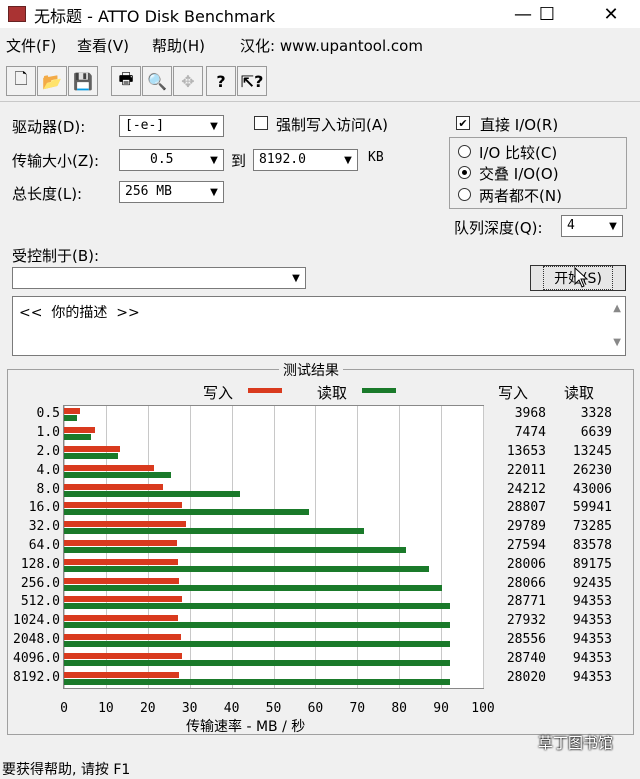  Describe the element at coordinates (36, 639) in the screenshot. I see `transfer-size-tick-label: 2048.0` at that location.